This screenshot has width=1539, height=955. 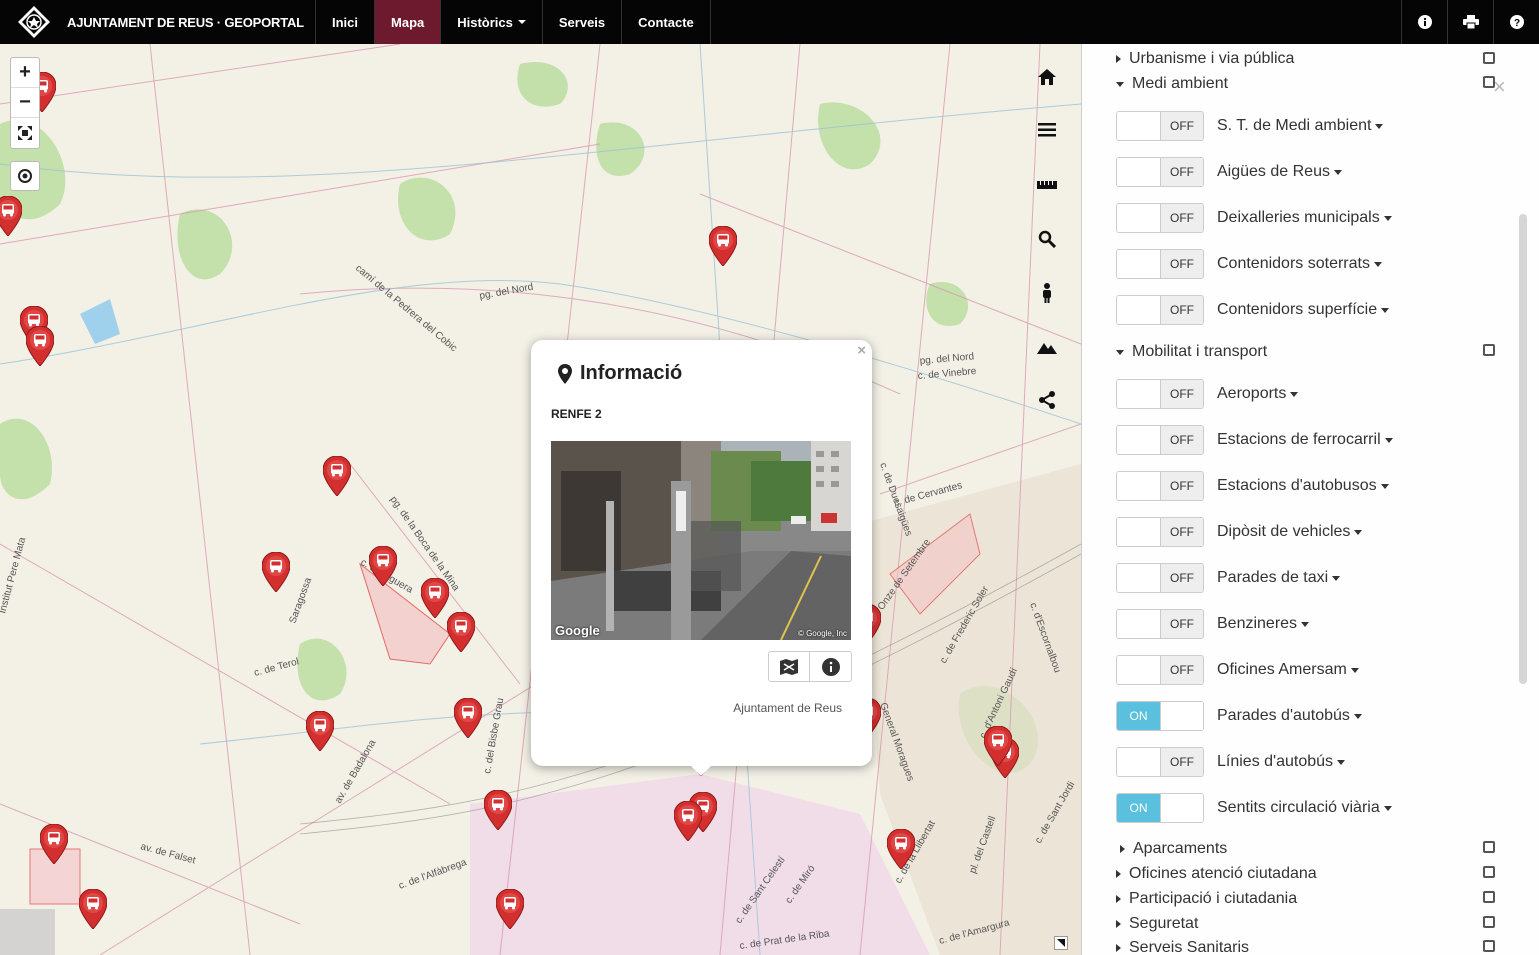 I want to click on zoom-in-button: +, so click(x=25, y=73).